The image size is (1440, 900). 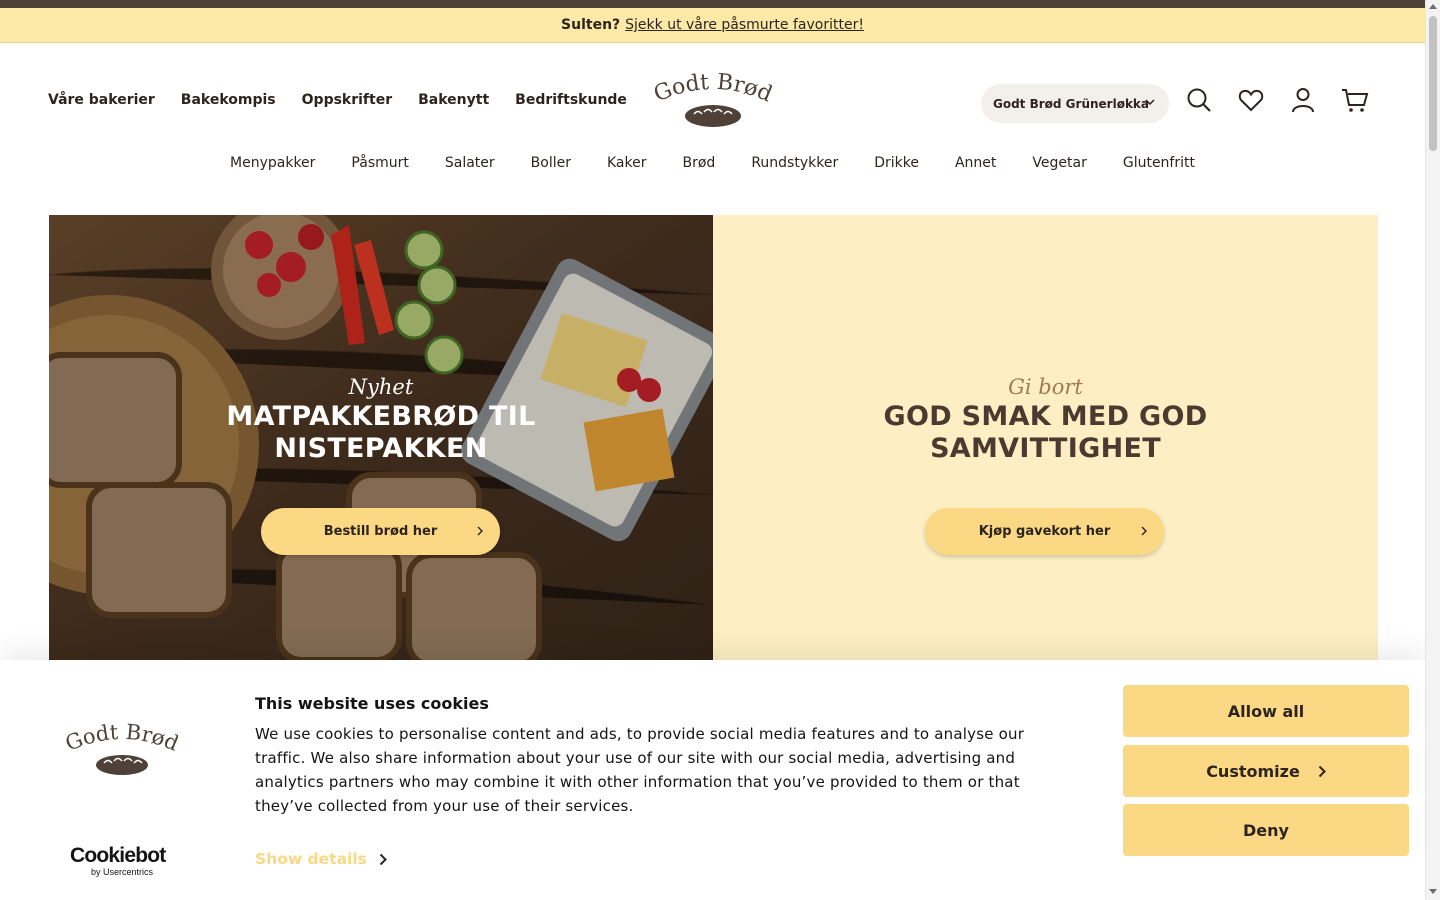 I want to click on store-selector-value: Godt Brød Grünerløkka, so click(x=1071, y=103).